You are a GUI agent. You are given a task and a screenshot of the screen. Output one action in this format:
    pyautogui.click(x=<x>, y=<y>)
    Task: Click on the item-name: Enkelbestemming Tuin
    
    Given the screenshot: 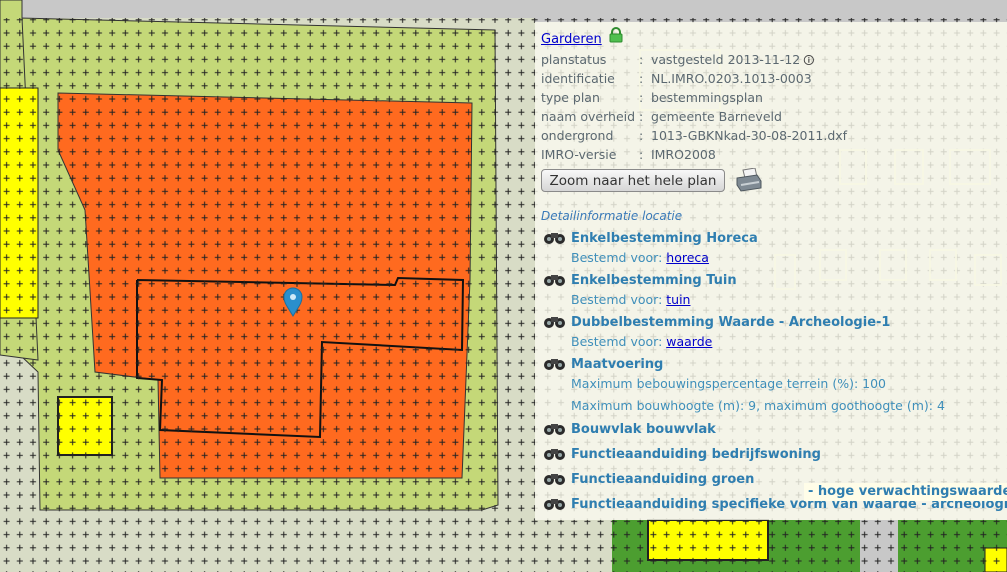 What is the action you would take?
    pyautogui.click(x=789, y=281)
    